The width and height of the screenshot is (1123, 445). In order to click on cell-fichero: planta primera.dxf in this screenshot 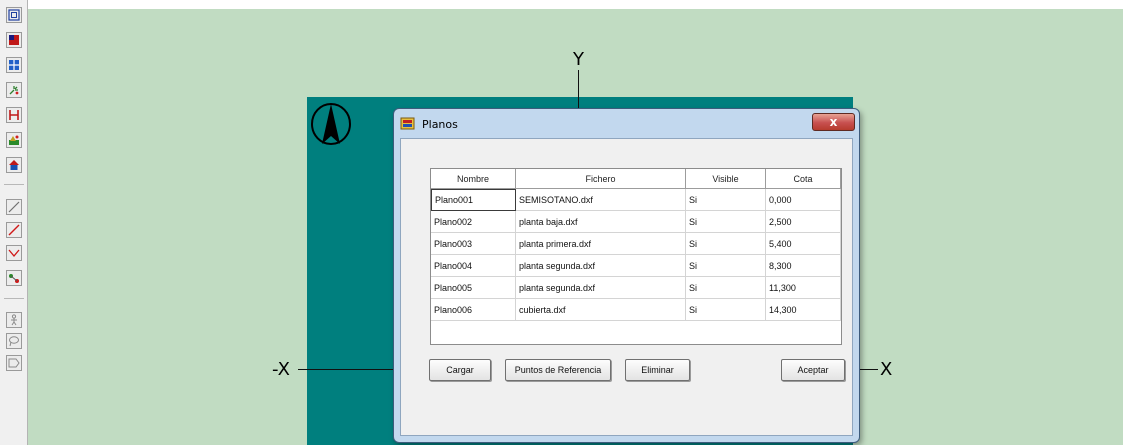, I will do `click(601, 244)`.